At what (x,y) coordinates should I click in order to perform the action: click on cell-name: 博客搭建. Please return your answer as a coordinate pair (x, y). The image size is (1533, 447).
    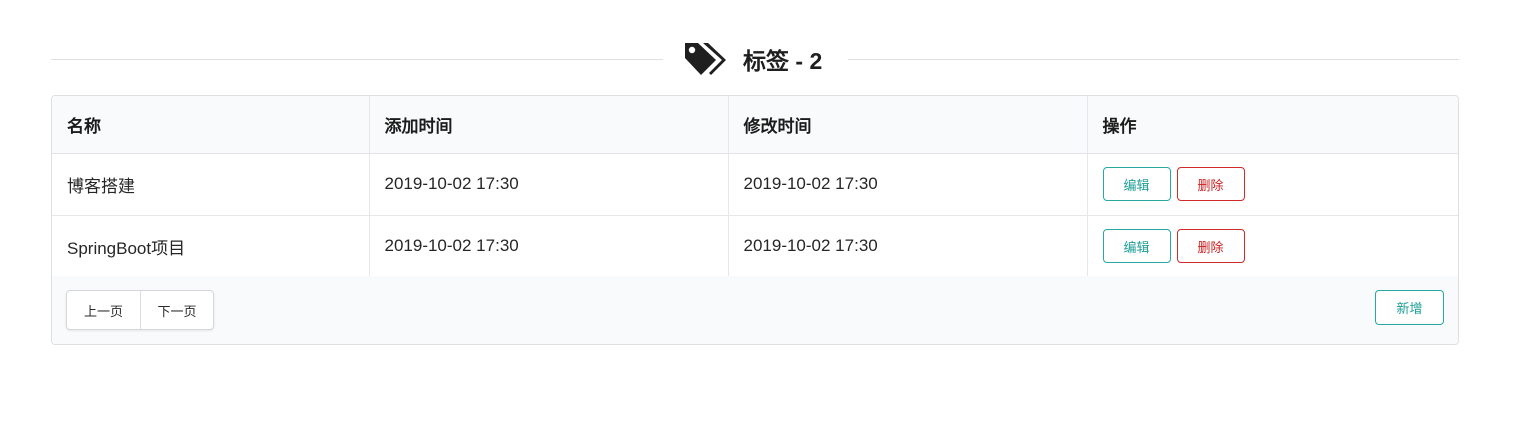
    Looking at the image, I should click on (211, 184).